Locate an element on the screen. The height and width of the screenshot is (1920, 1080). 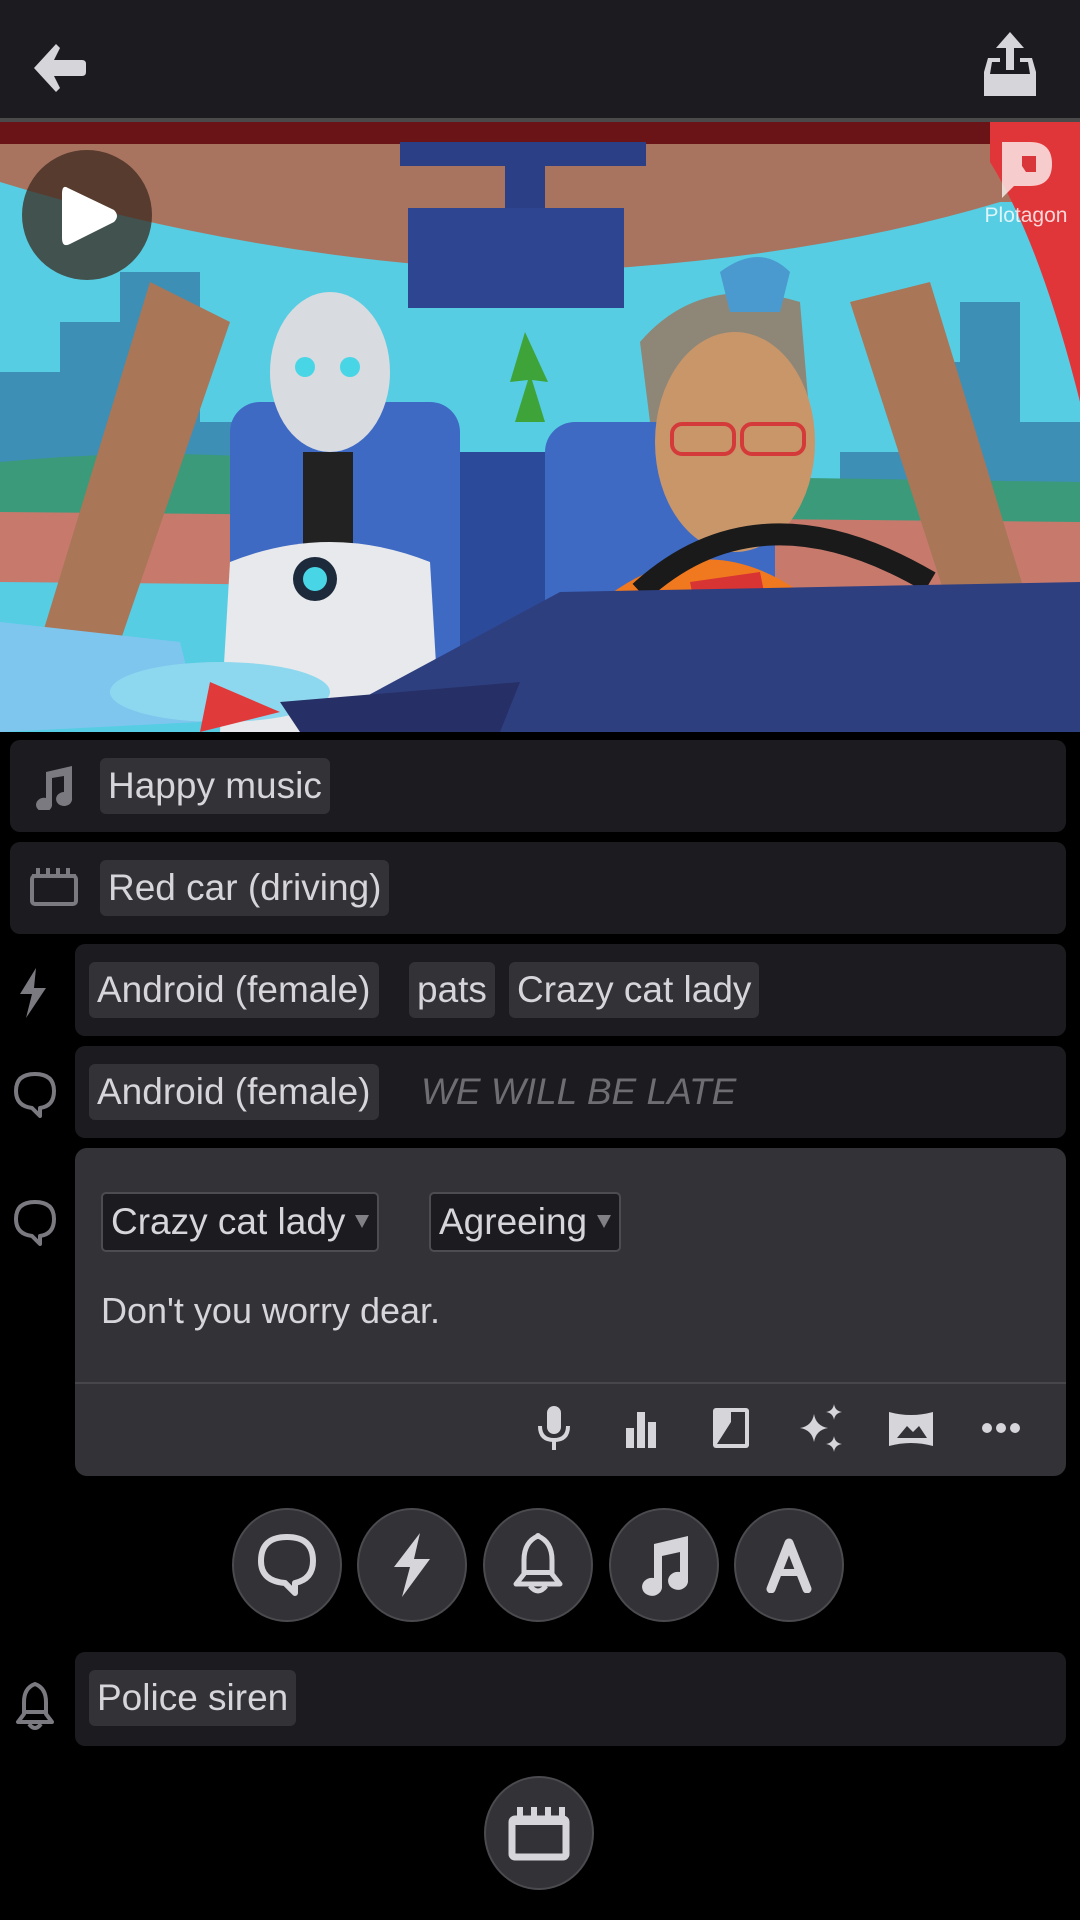
export-upload-icon is located at coordinates (1010, 64).